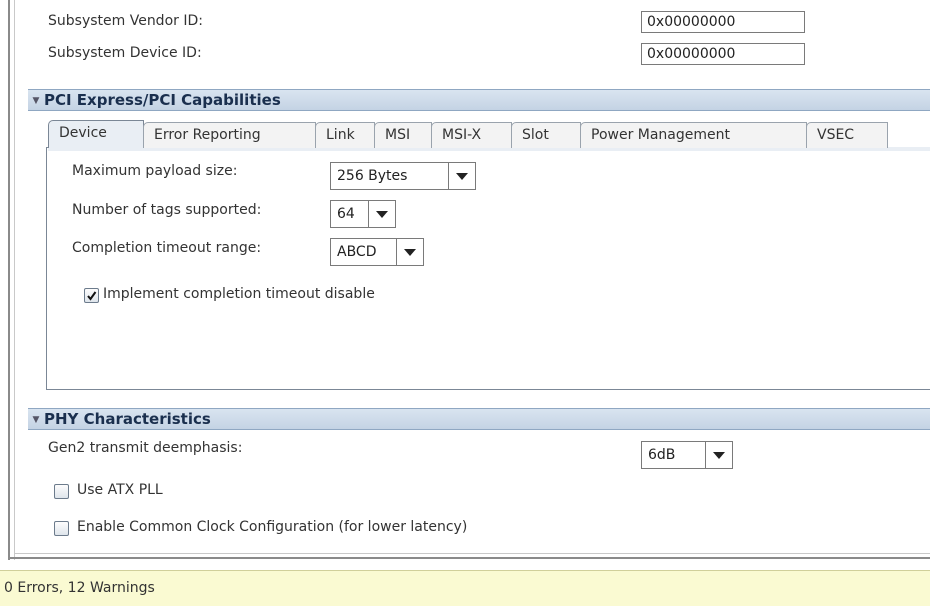 The width and height of the screenshot is (930, 606). I want to click on tab-error-reporting: Error Reporting, so click(229, 135).